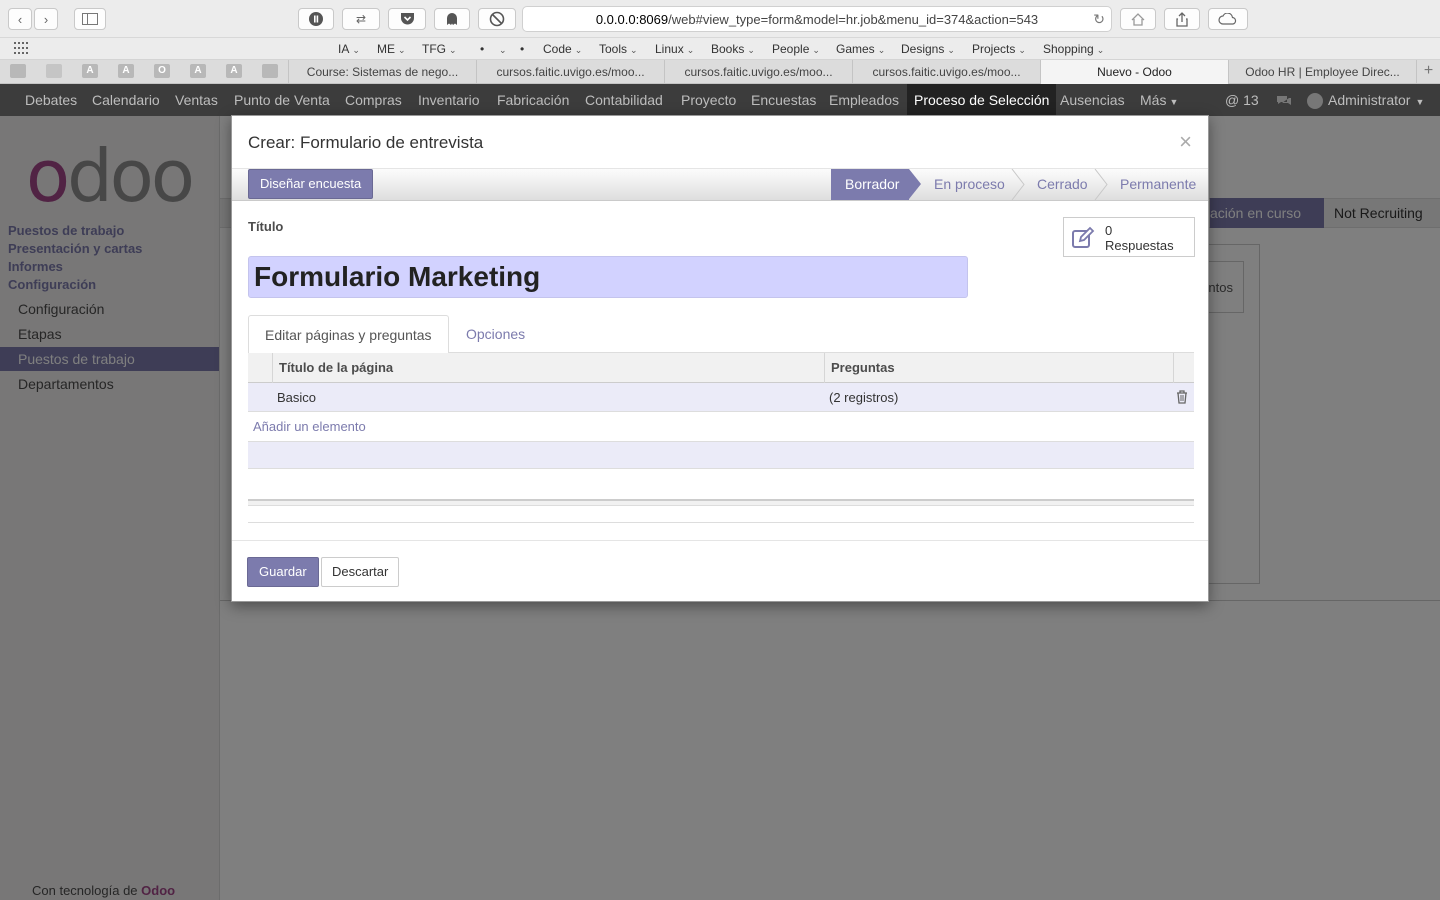 The image size is (1440, 900). I want to click on bookmark-label: IA, so click(344, 49).